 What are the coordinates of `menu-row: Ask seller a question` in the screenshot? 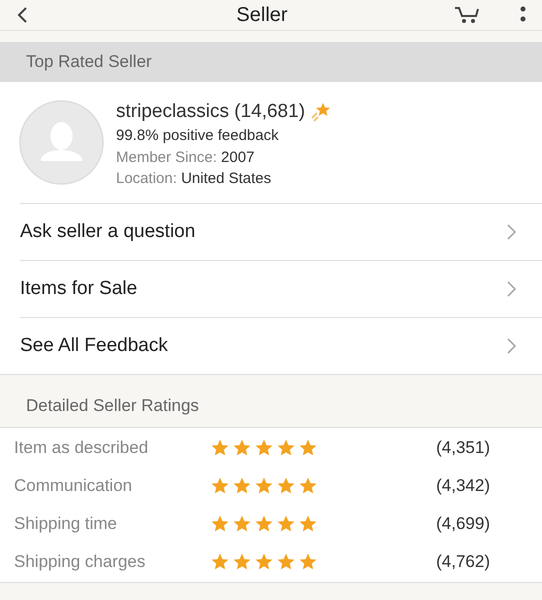 It's located at (281, 231).